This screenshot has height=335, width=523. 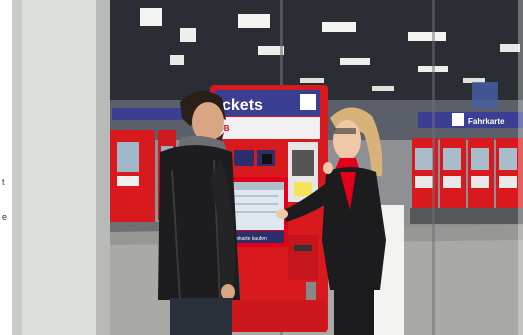 I want to click on tickets-header-text: ckets, so click(x=242, y=105).